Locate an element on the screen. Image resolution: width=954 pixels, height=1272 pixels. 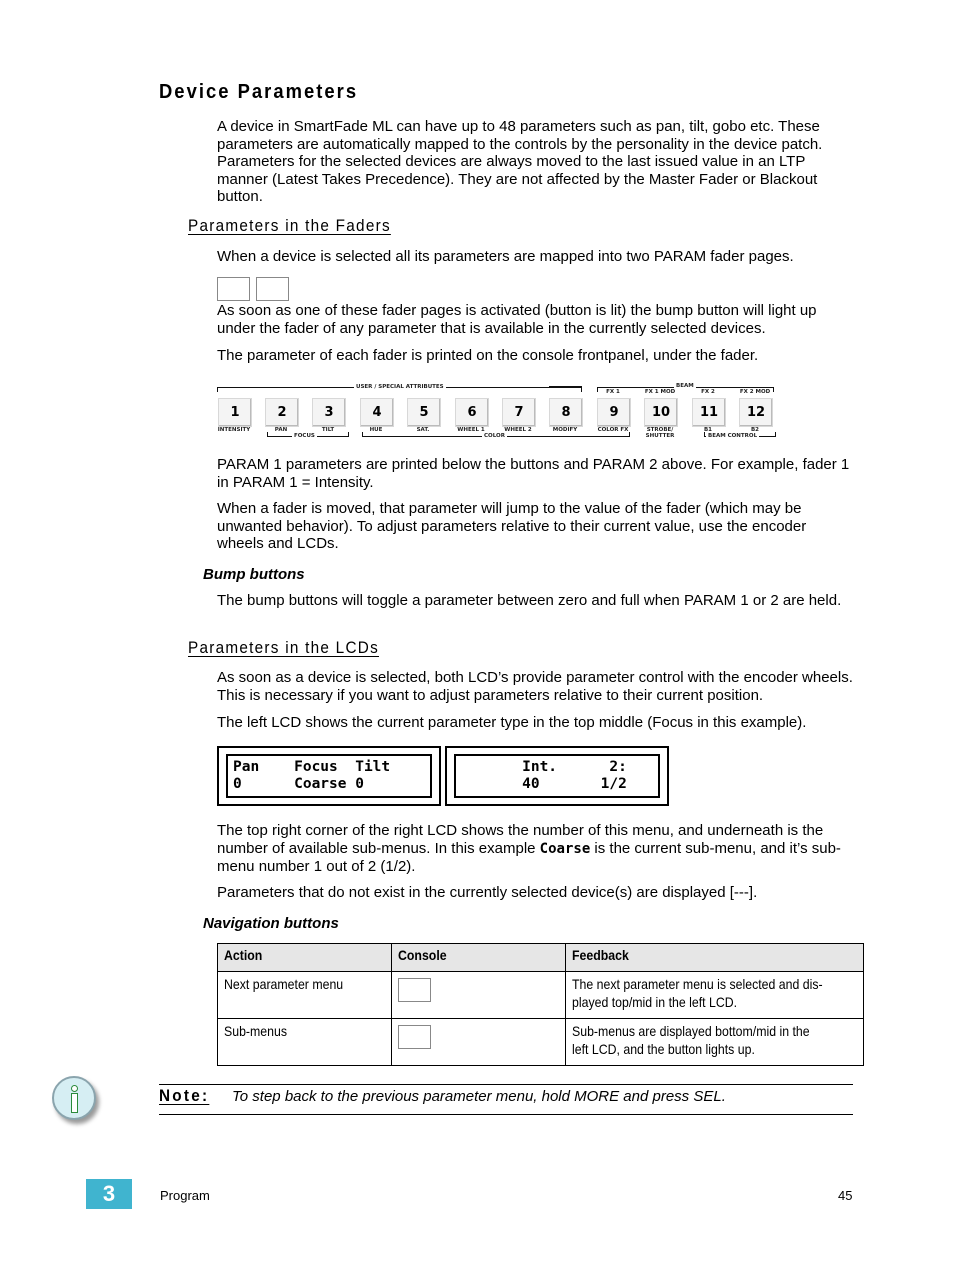
fader-button-11: 11 is located at coordinates (709, 412).